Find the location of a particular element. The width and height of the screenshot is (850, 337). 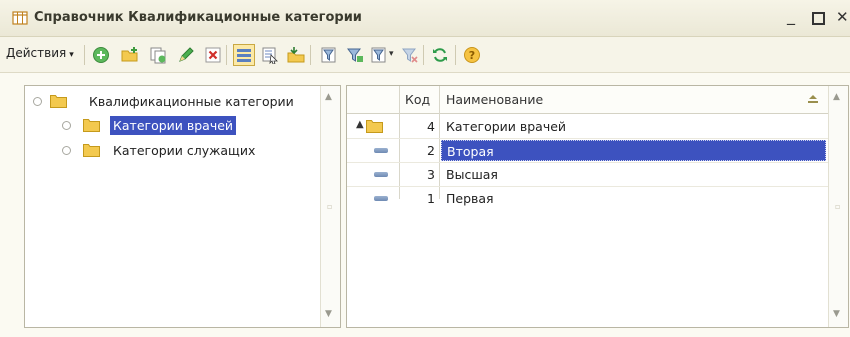

maximize-button is located at coordinates (818, 18).